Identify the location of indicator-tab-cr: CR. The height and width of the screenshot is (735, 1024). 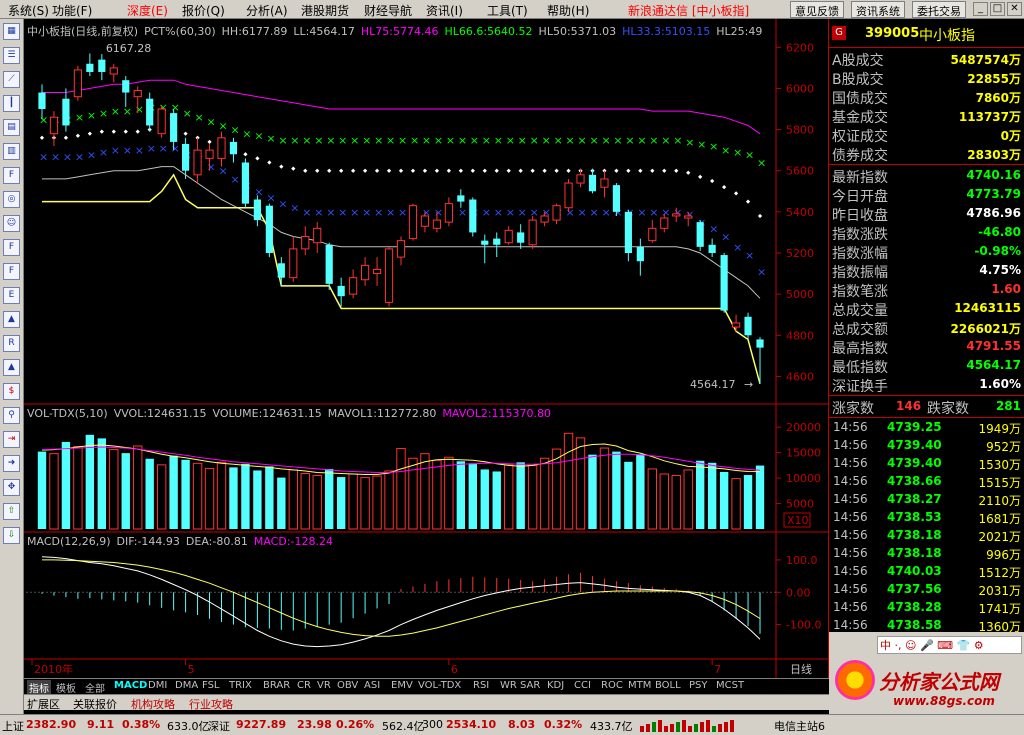
(304, 685).